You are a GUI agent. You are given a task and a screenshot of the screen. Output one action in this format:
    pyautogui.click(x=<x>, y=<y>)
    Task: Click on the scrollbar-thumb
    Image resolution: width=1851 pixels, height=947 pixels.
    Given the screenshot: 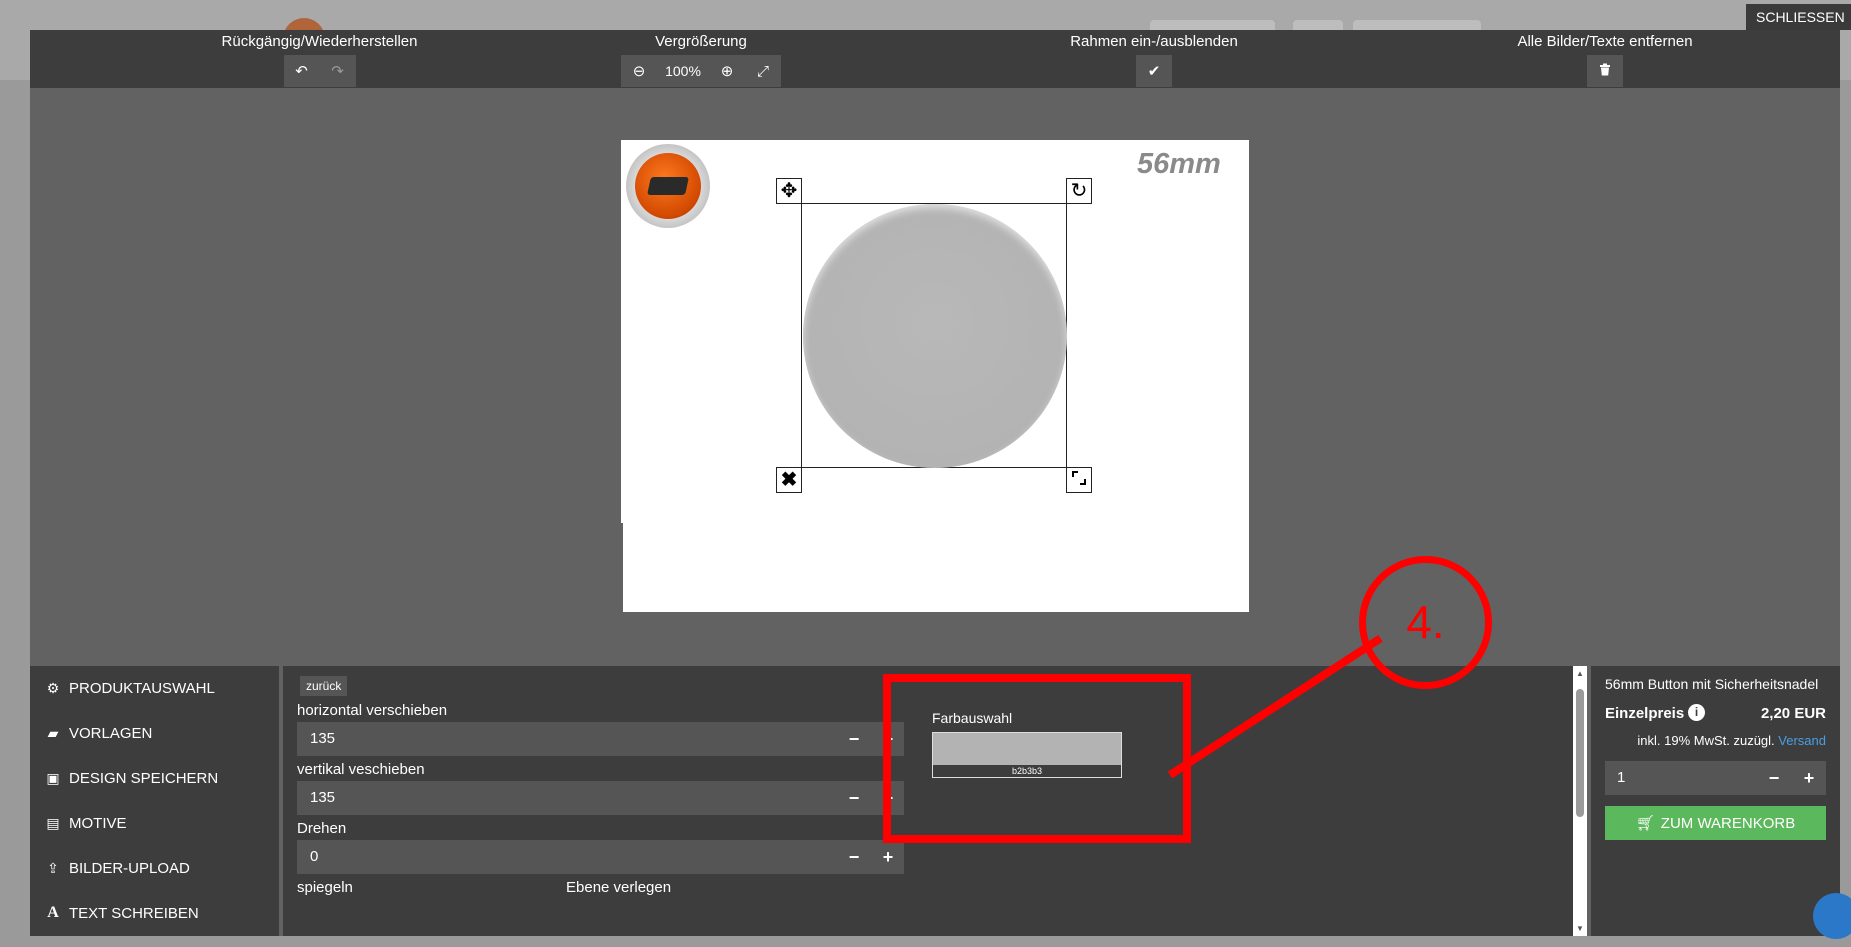 What is the action you would take?
    pyautogui.click(x=1580, y=753)
    